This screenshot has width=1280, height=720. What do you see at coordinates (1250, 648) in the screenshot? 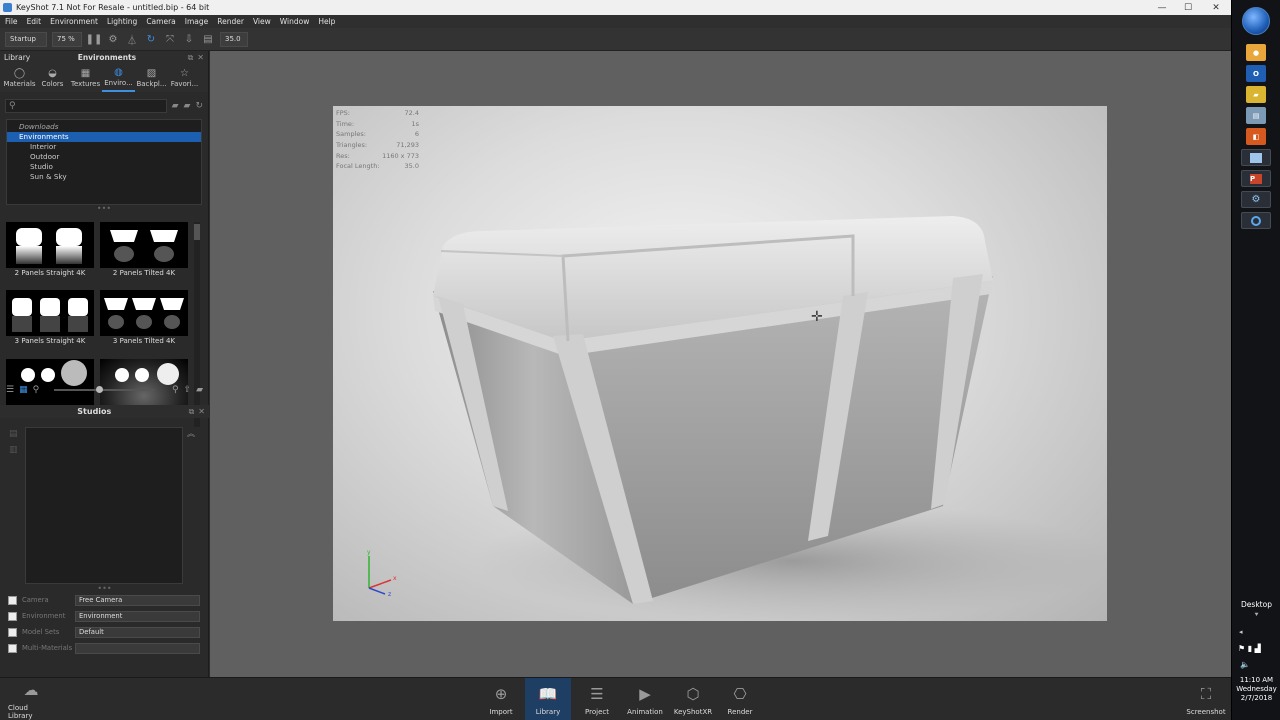
I see `battery-icon: ▮` at bounding box center [1250, 648].